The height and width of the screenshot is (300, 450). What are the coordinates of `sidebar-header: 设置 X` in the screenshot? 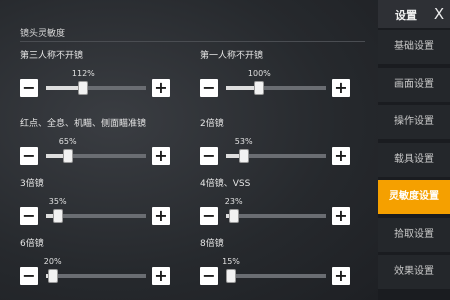 It's located at (414, 14).